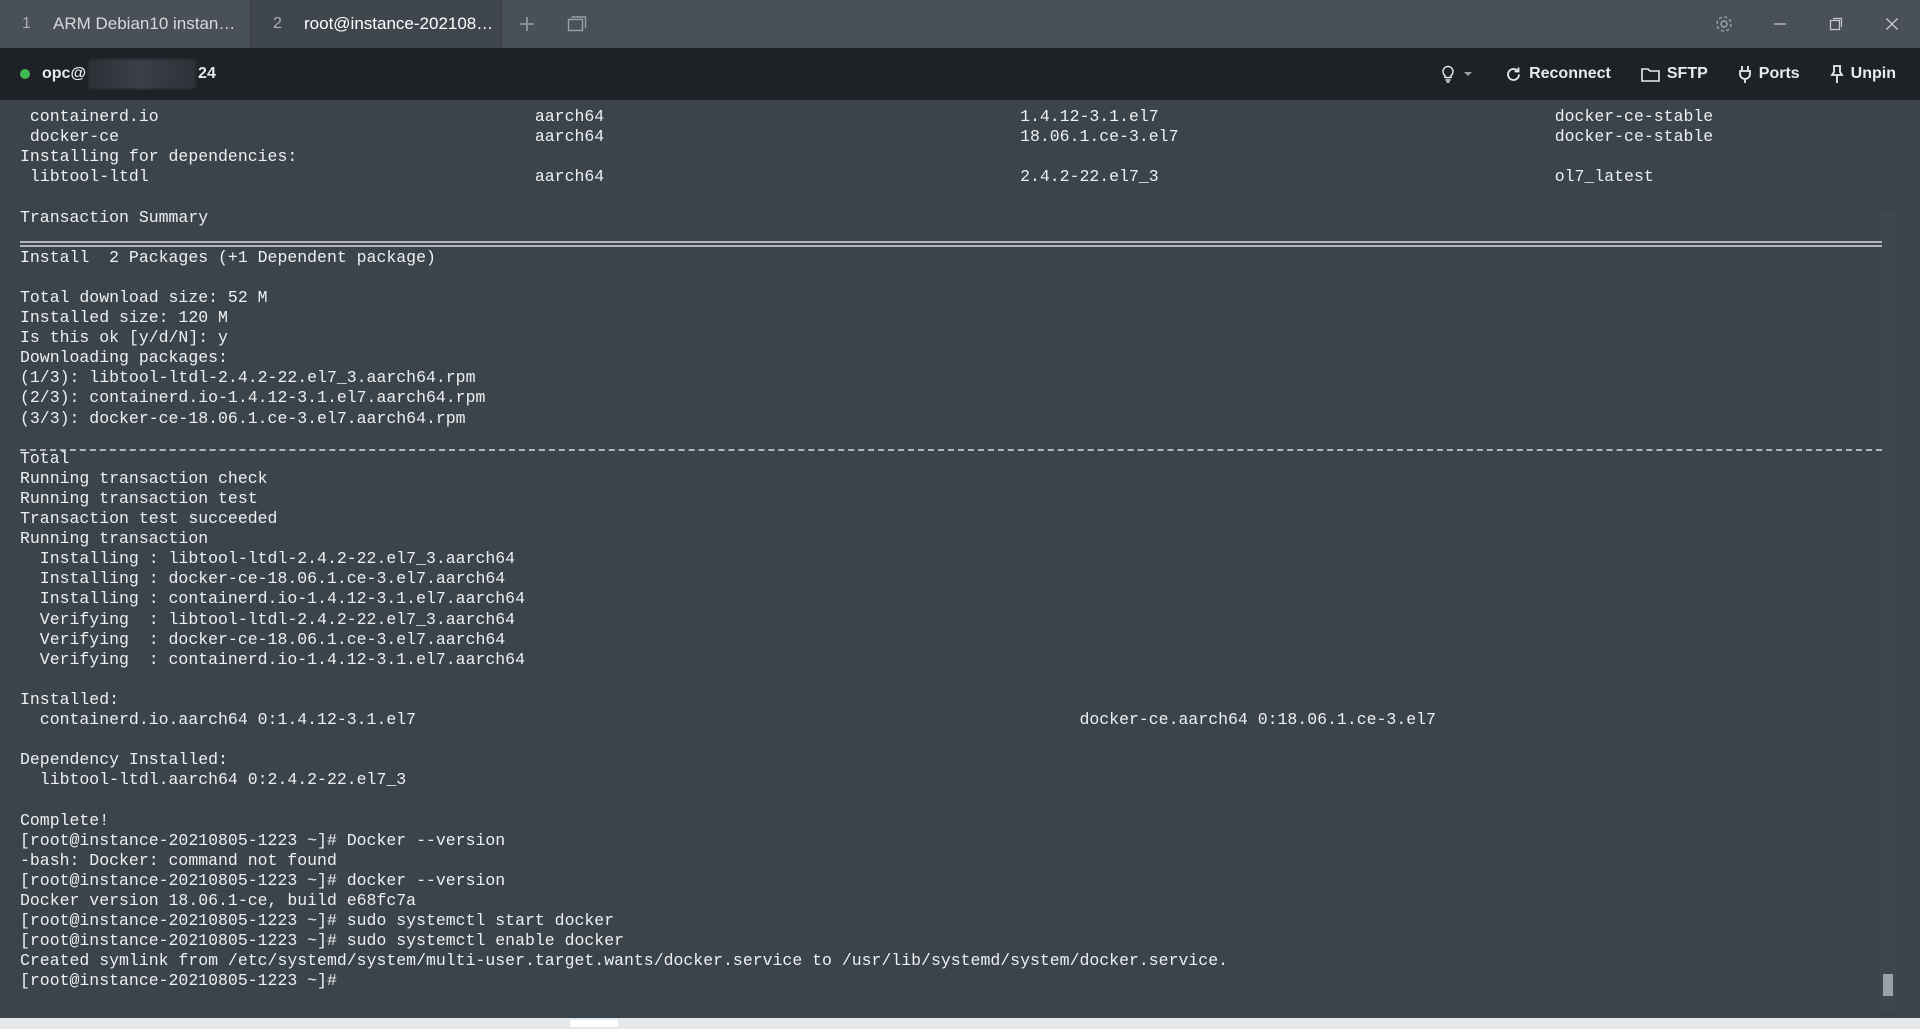 The width and height of the screenshot is (1920, 1029). I want to click on separator-dashes, so click(951, 450).